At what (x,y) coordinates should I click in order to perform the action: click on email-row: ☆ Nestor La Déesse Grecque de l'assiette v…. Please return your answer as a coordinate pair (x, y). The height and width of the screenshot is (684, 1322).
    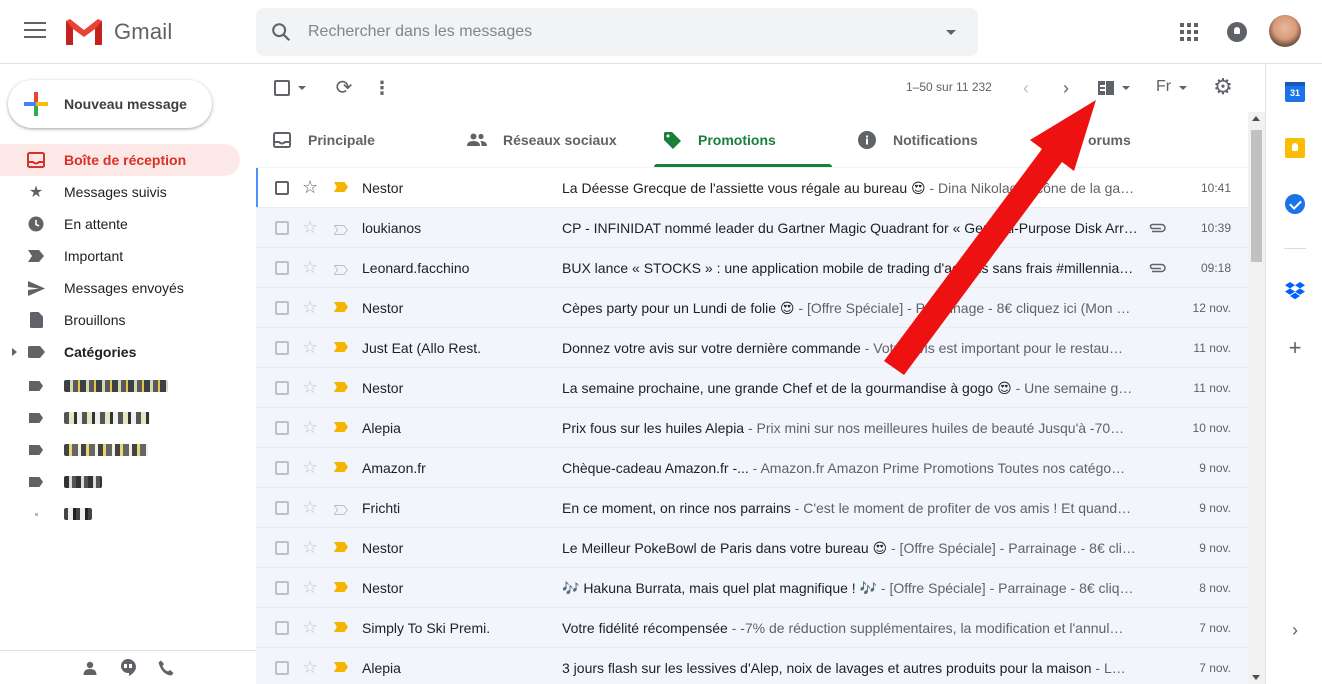
    Looking at the image, I should click on (752, 188).